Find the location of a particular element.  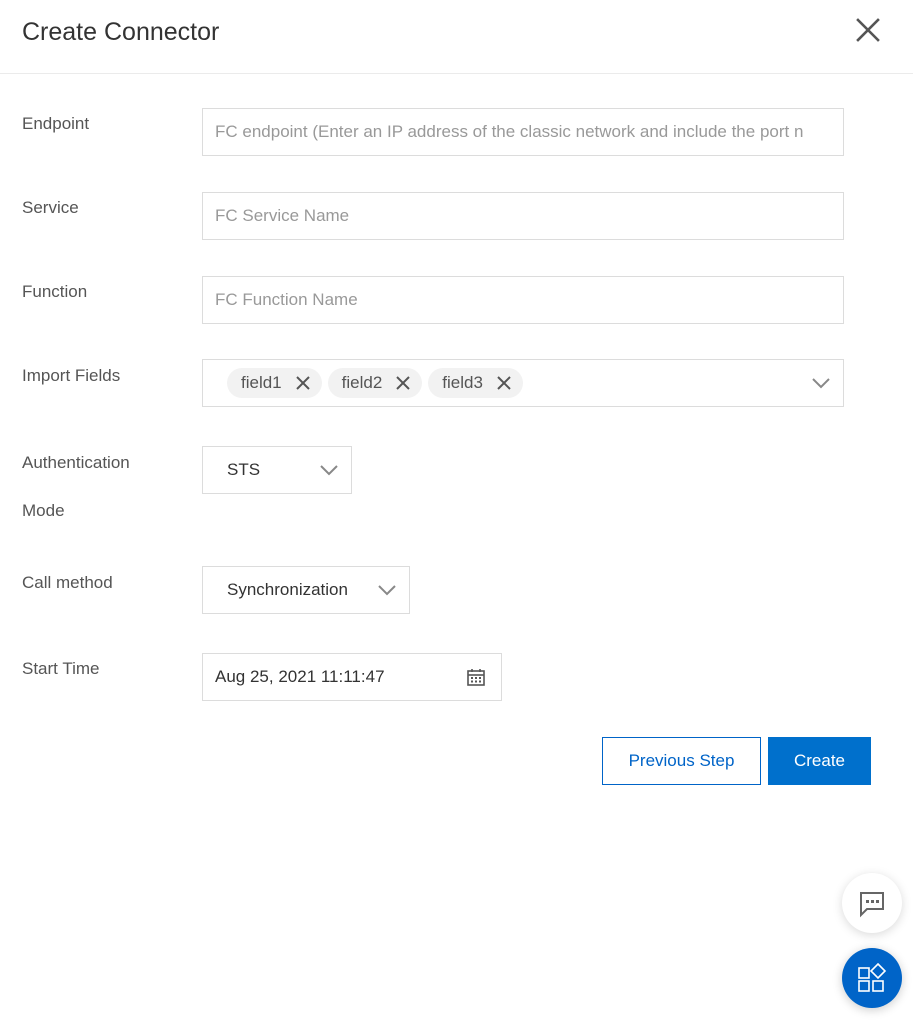

apps-button is located at coordinates (872, 978).